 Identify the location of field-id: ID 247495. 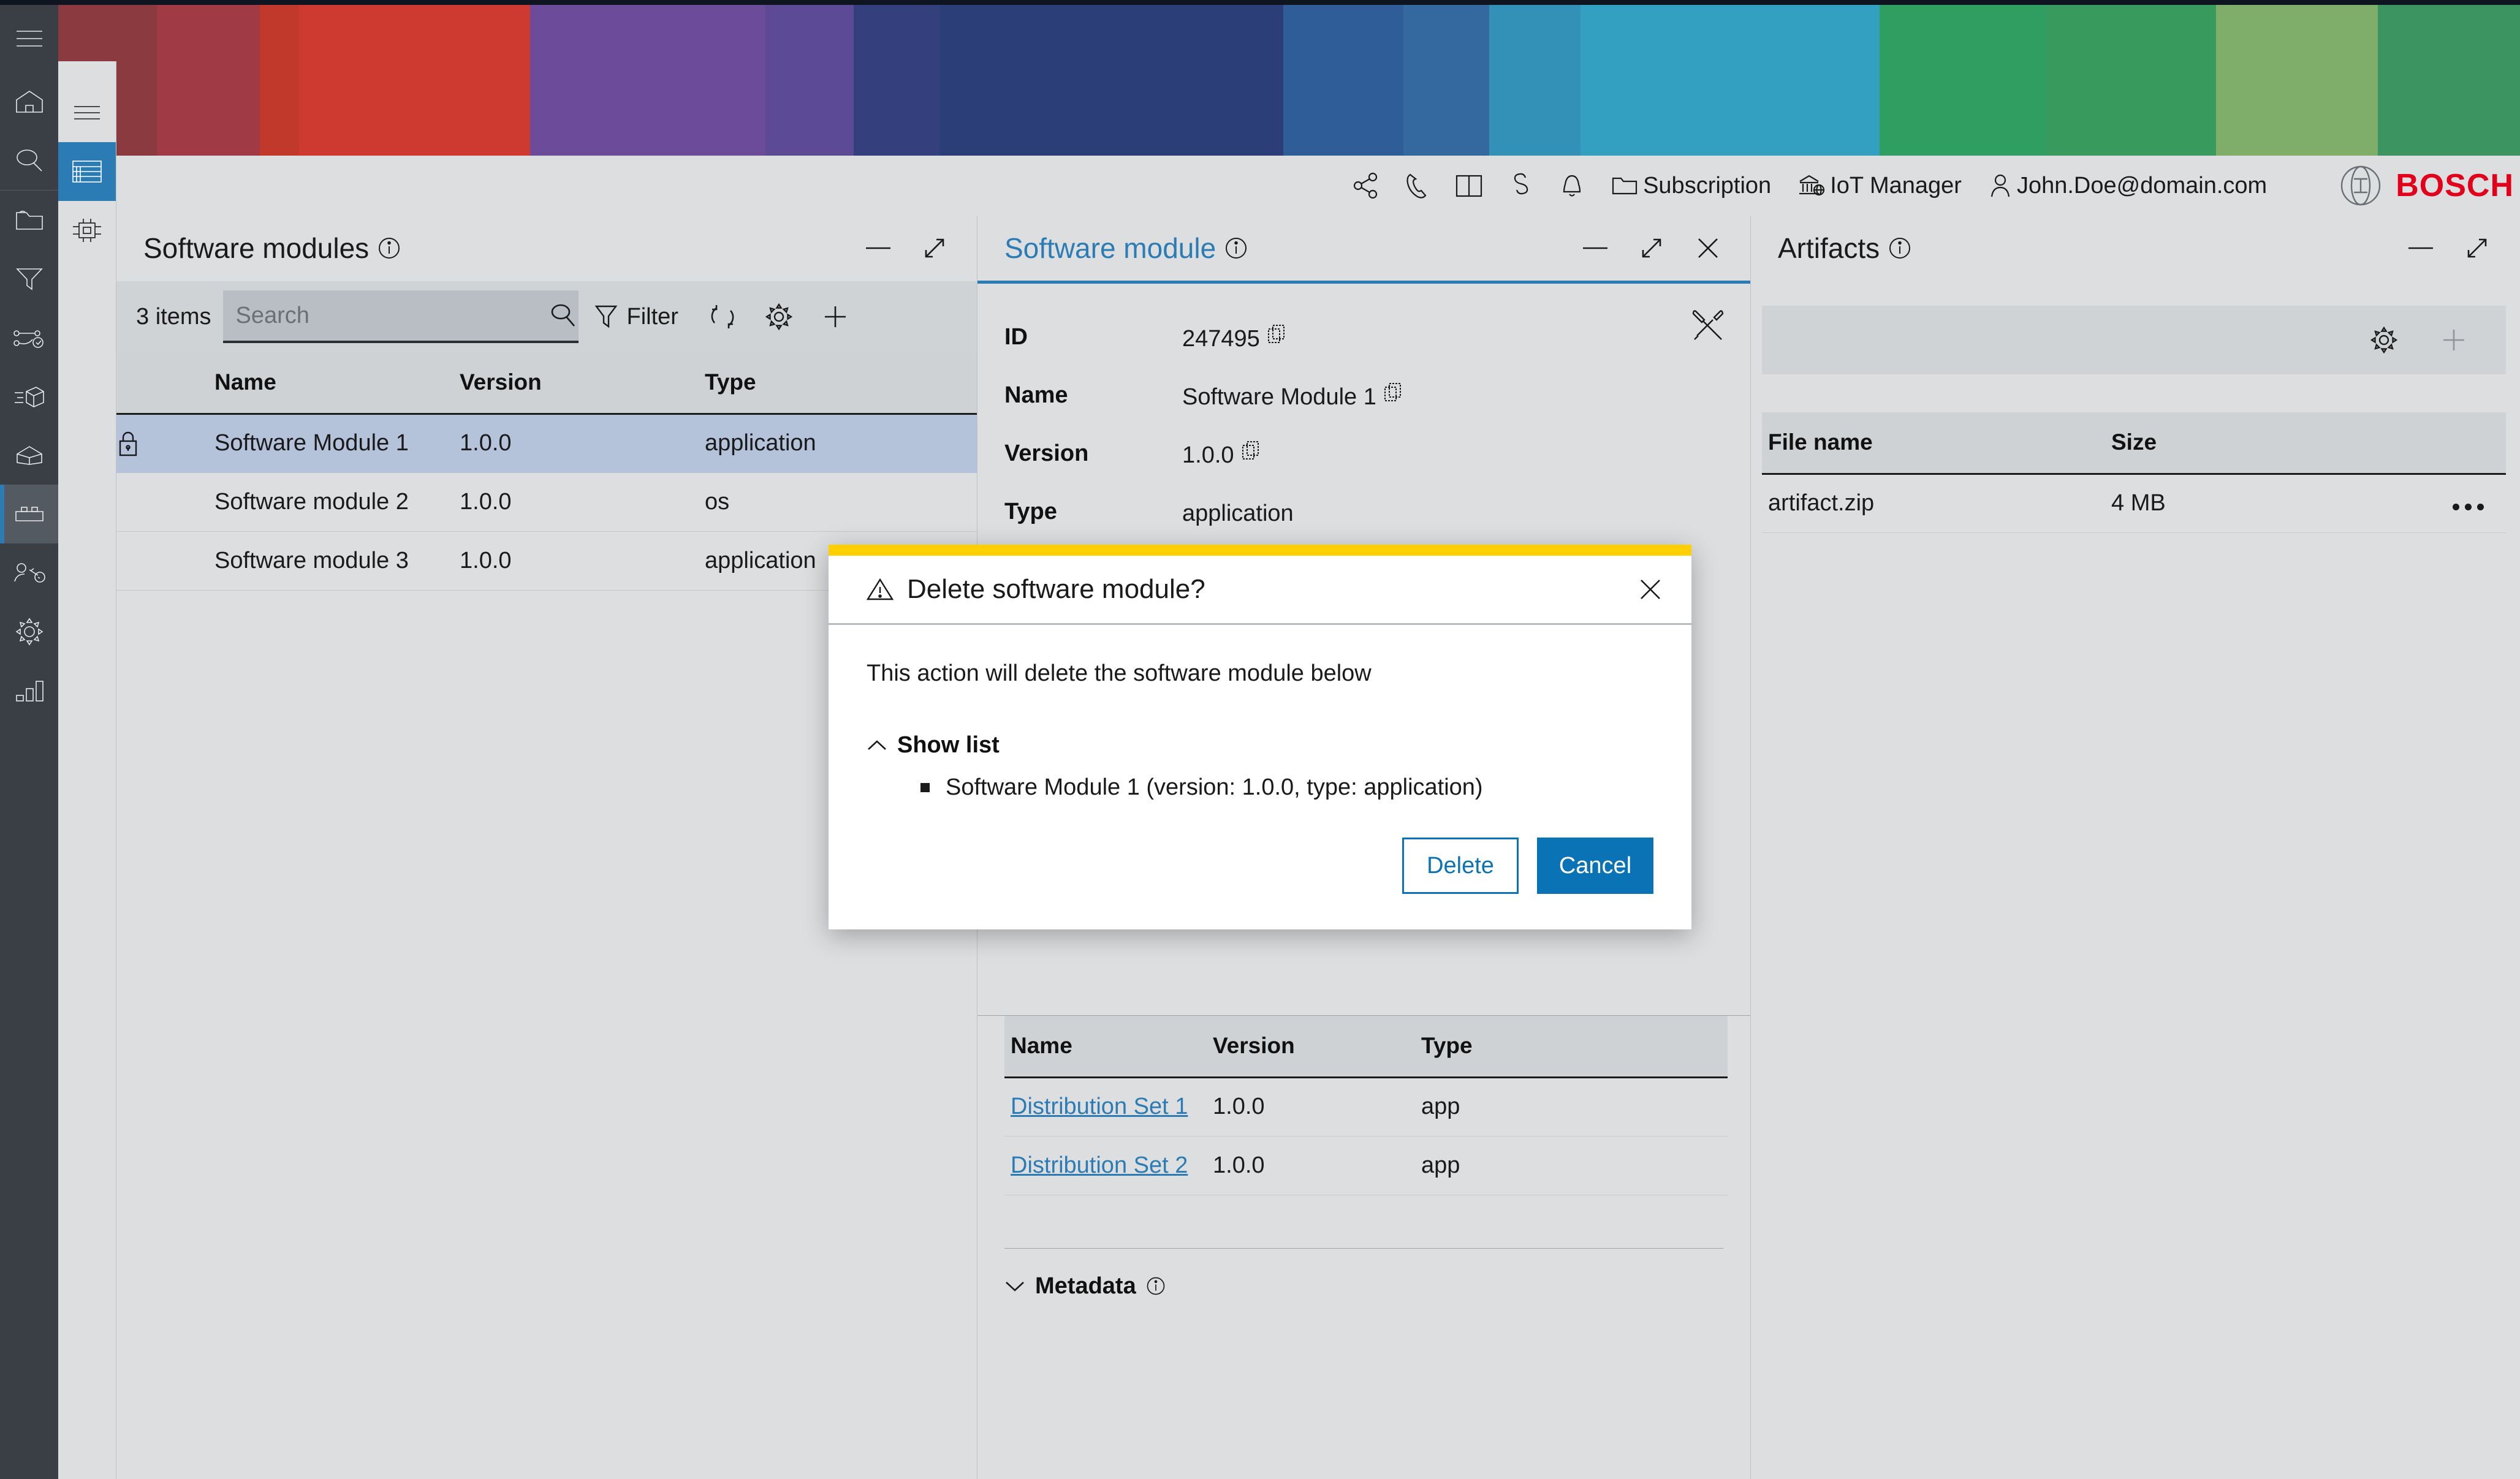
(1363, 339).